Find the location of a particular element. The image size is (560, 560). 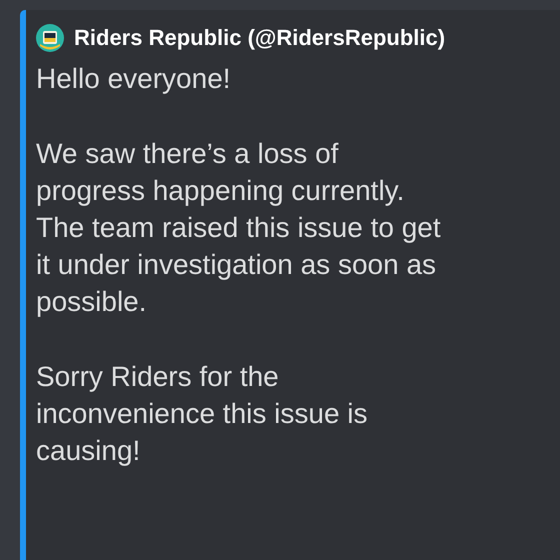

message-paragraph: Hello everyone! is located at coordinates (134, 79).